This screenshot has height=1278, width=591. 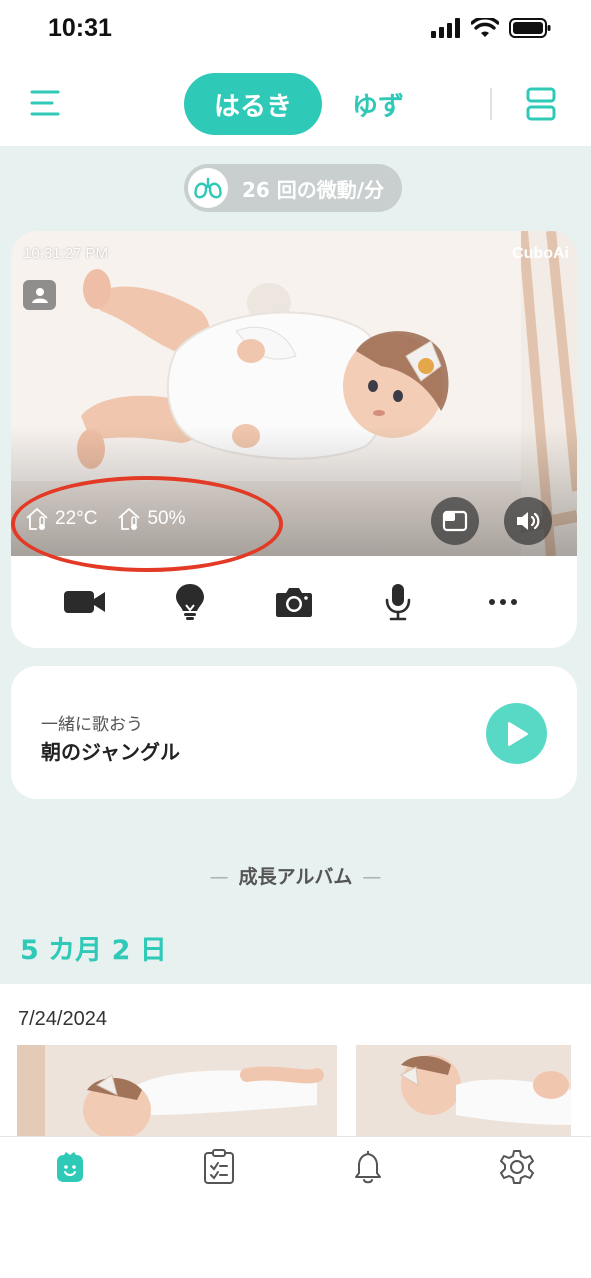 I want to click on tab-notifications, so click(x=368, y=1167).